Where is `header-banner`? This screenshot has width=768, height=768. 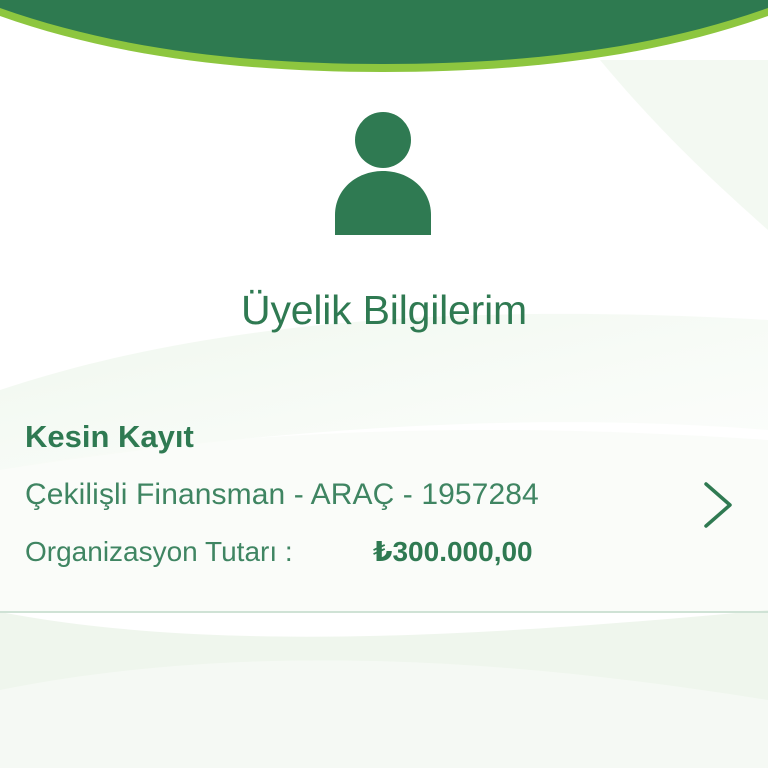 header-banner is located at coordinates (384, 36).